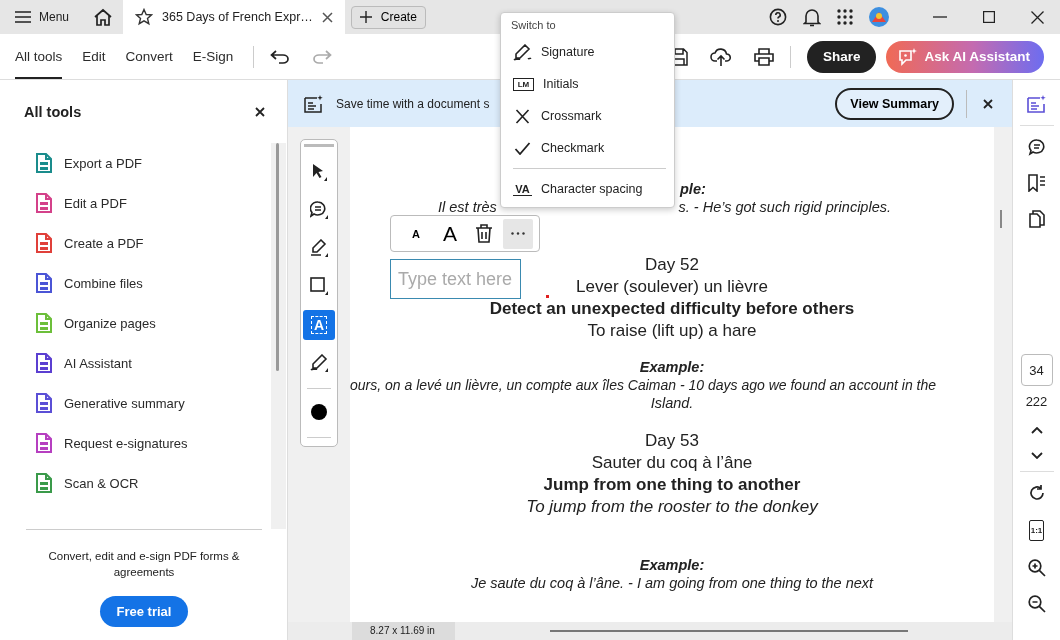 Image resolution: width=1060 pixels, height=640 pixels. Describe the element at coordinates (587, 116) in the screenshot. I see `menu-item: Crossmark` at that location.